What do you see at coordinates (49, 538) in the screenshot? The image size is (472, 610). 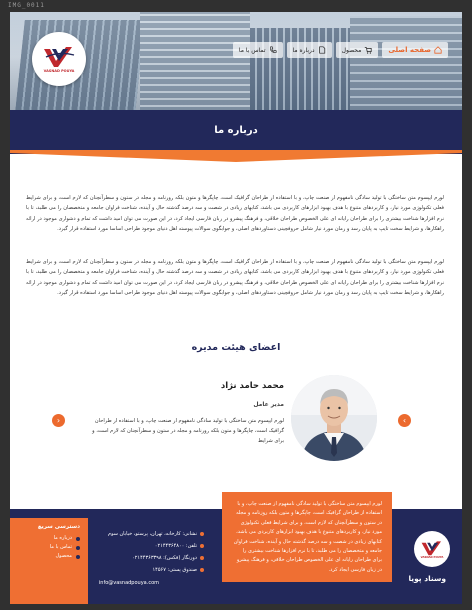 I see `quick-link-about: درباره ما` at bounding box center [49, 538].